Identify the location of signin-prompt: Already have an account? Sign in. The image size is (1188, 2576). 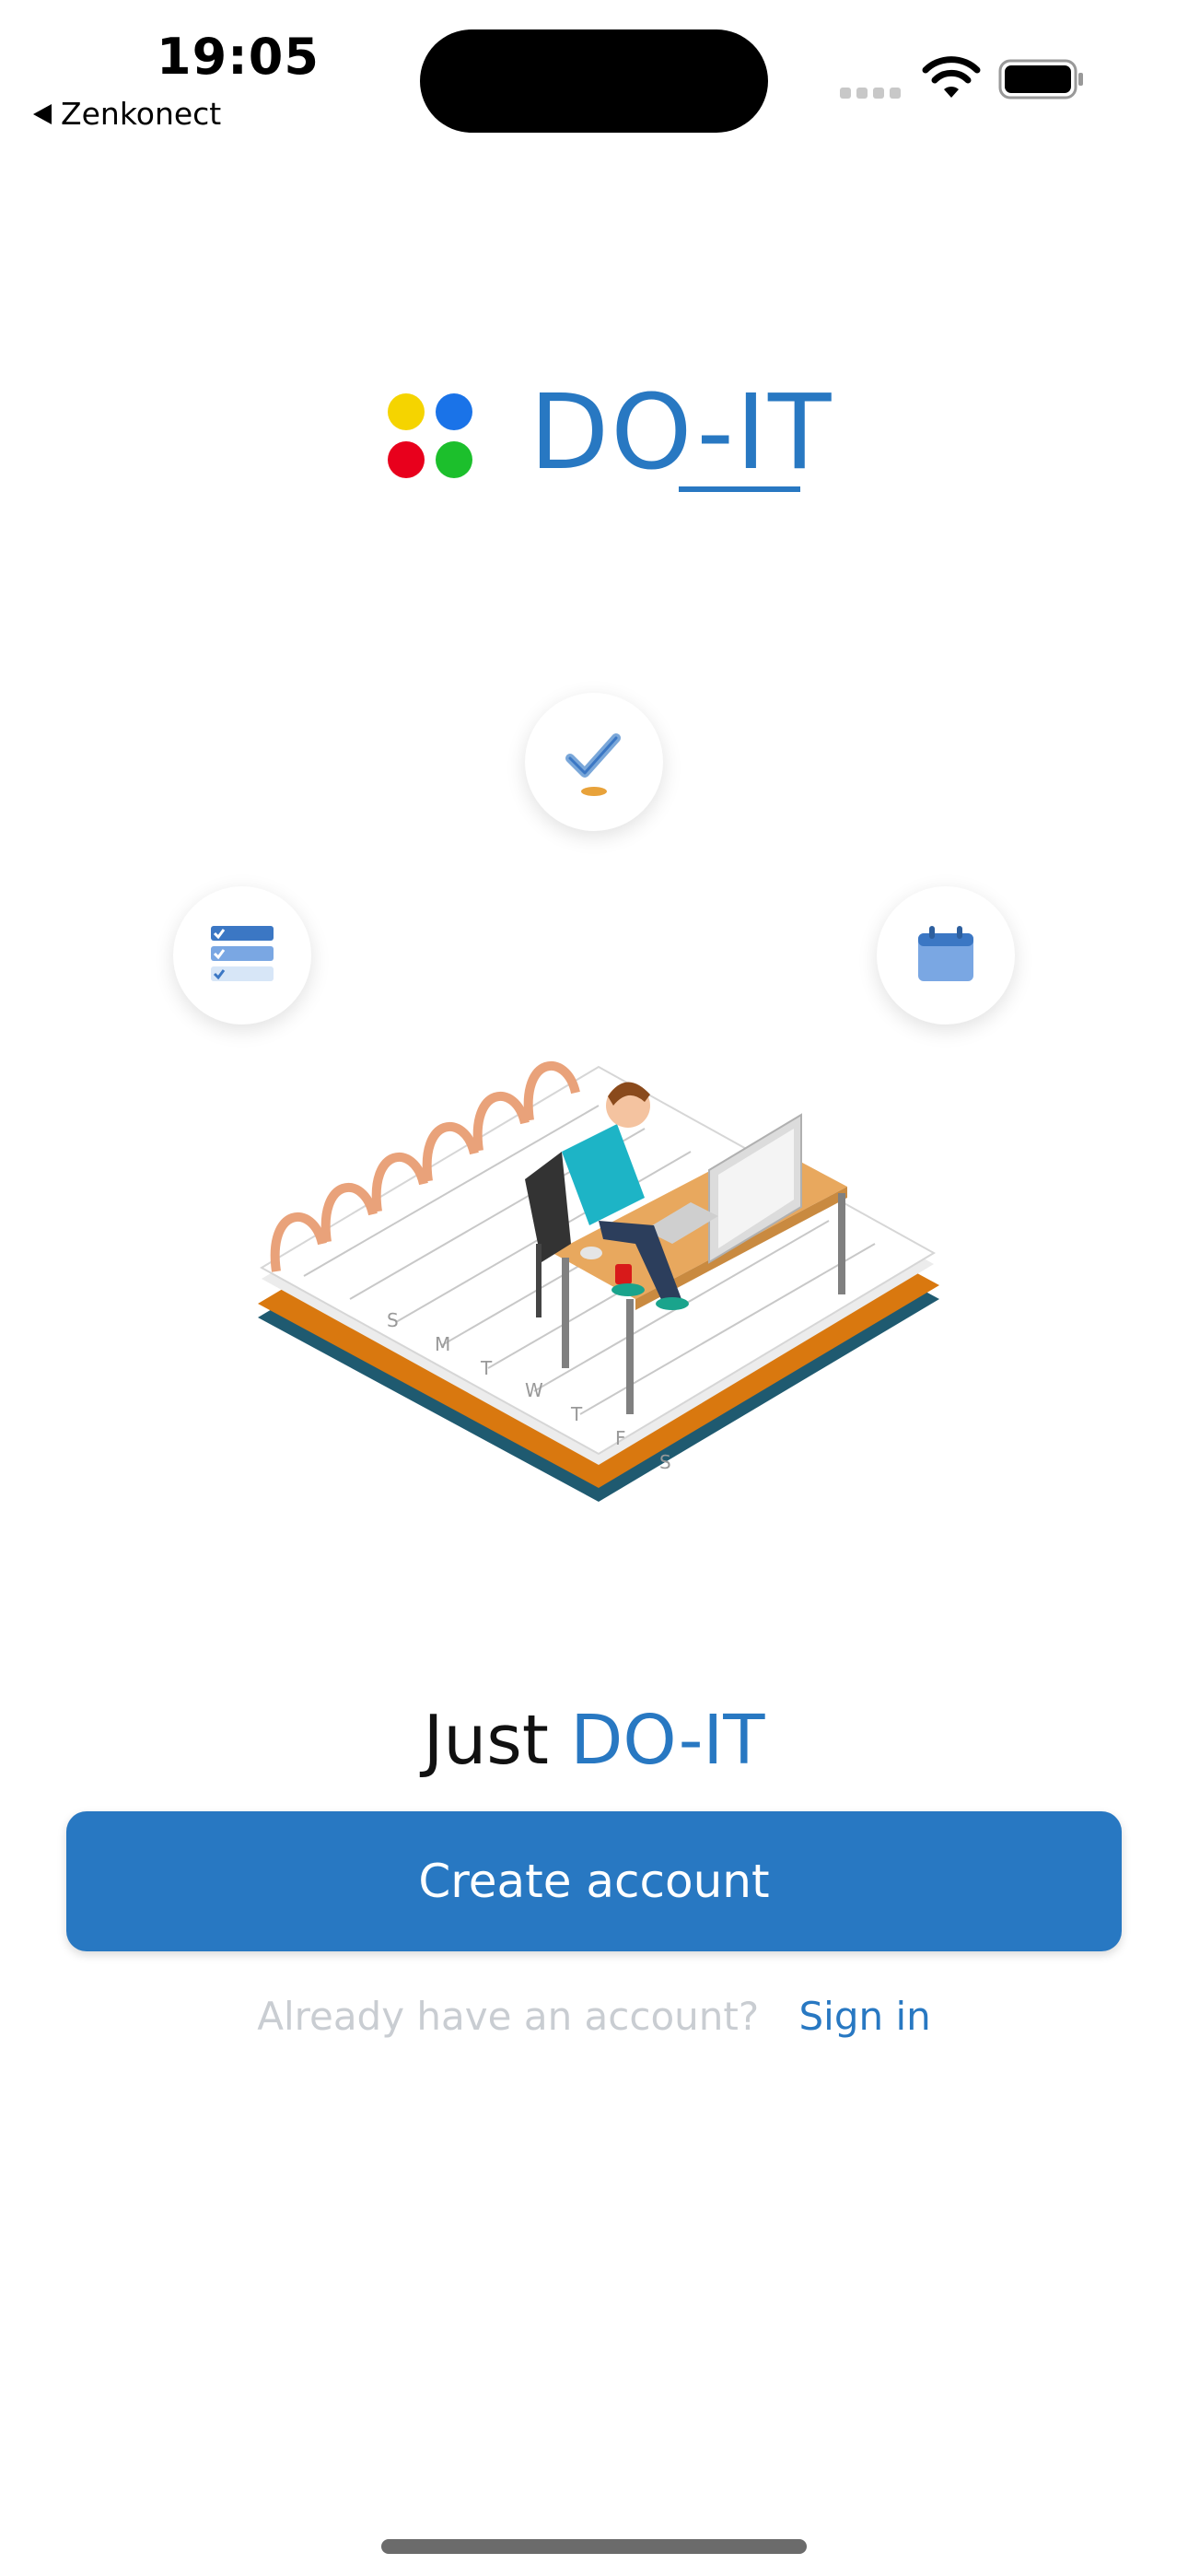
(594, 2016).